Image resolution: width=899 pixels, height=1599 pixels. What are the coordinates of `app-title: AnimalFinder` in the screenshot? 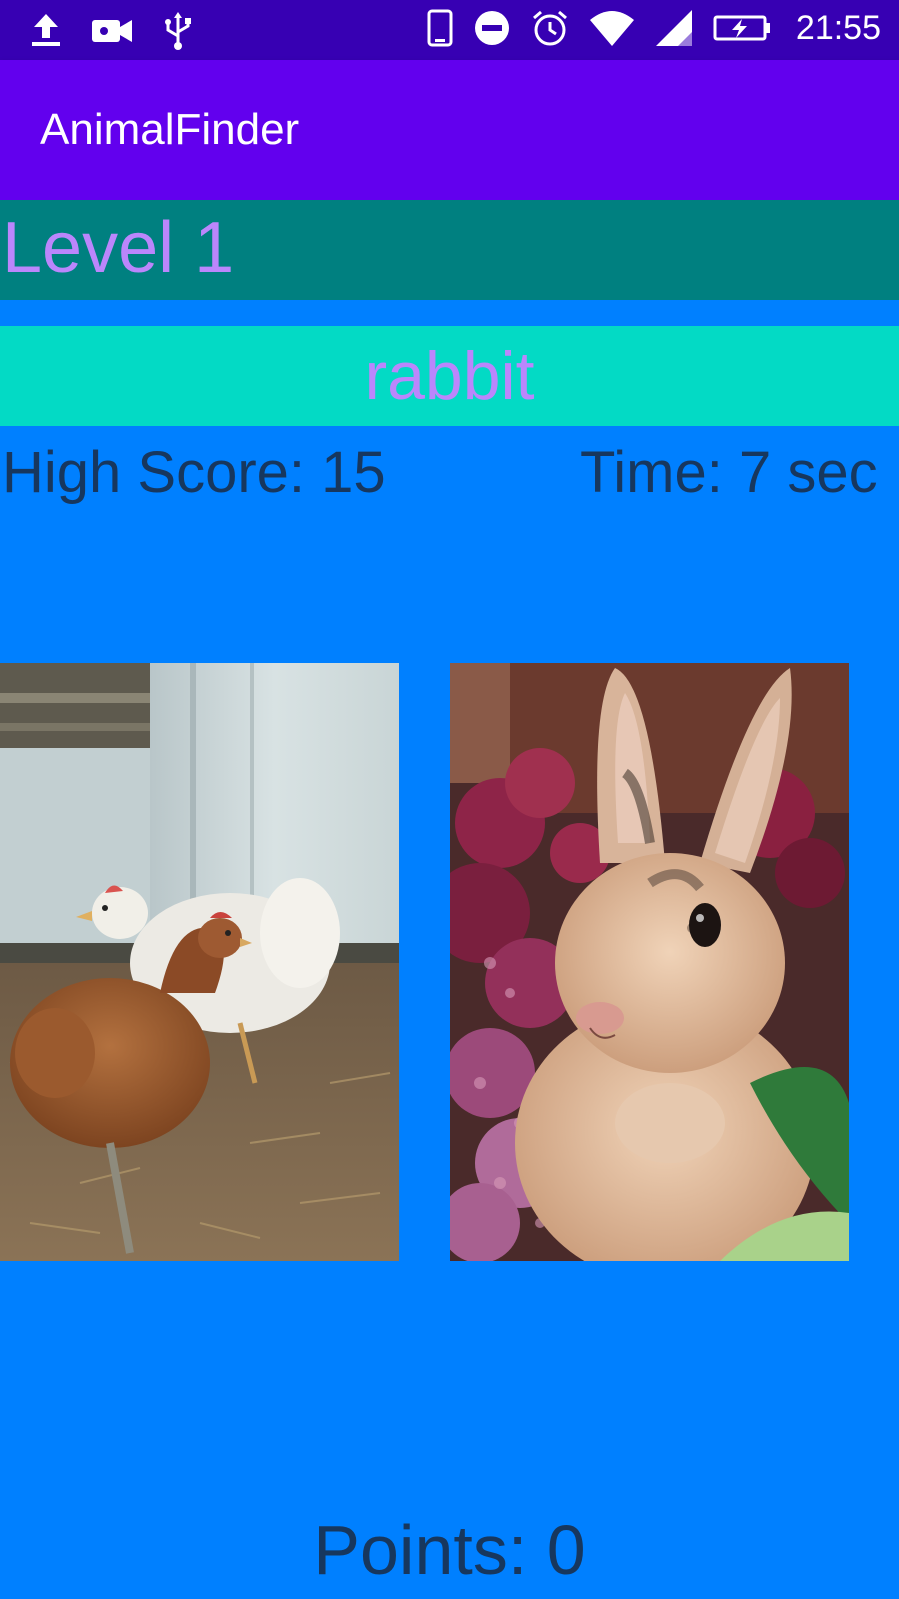 It's located at (170, 129).